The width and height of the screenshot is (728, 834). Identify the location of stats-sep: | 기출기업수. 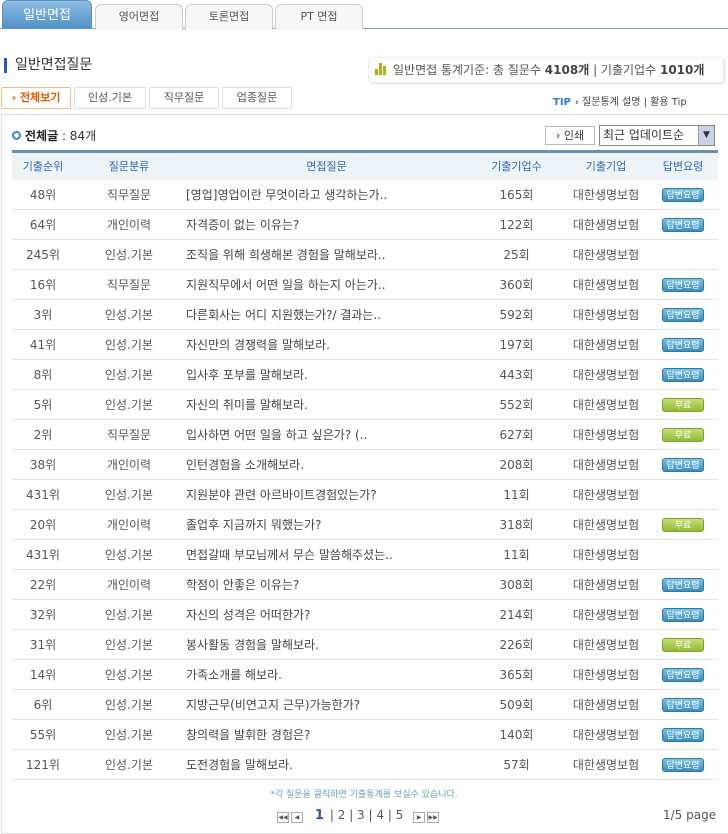
(625, 70).